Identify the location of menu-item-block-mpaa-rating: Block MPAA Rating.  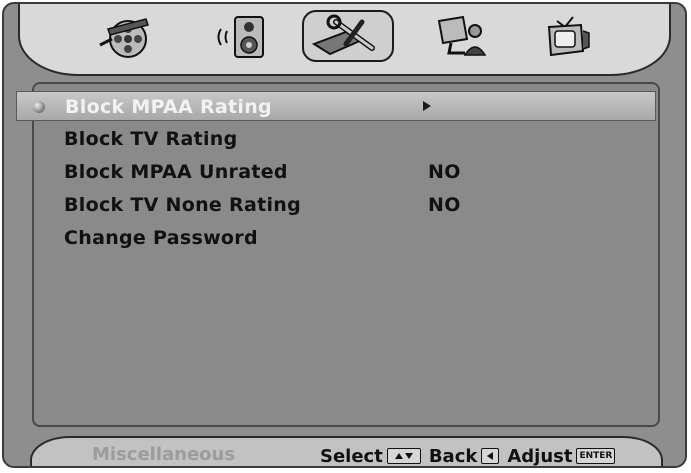
(336, 106).